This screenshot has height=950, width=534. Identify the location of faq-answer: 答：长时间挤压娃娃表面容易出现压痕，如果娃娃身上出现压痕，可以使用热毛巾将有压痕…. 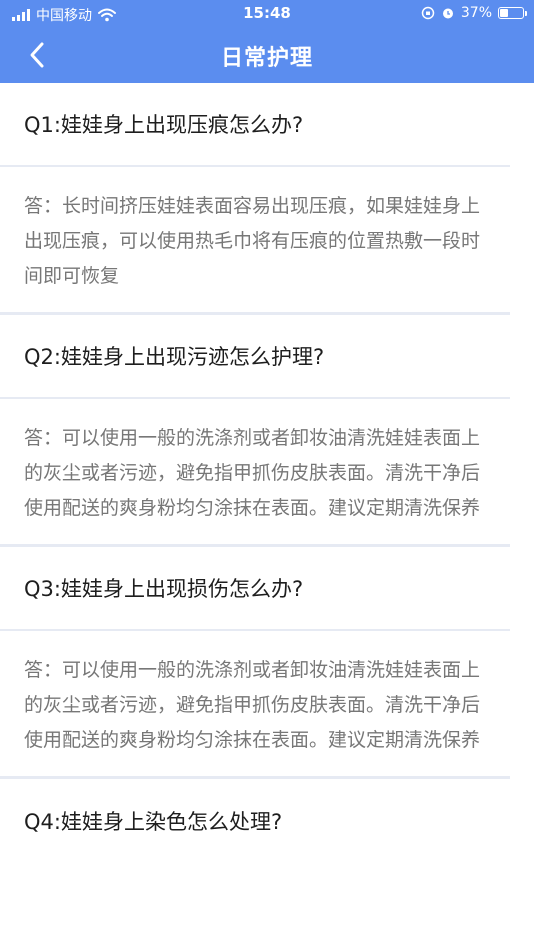
(255, 241).